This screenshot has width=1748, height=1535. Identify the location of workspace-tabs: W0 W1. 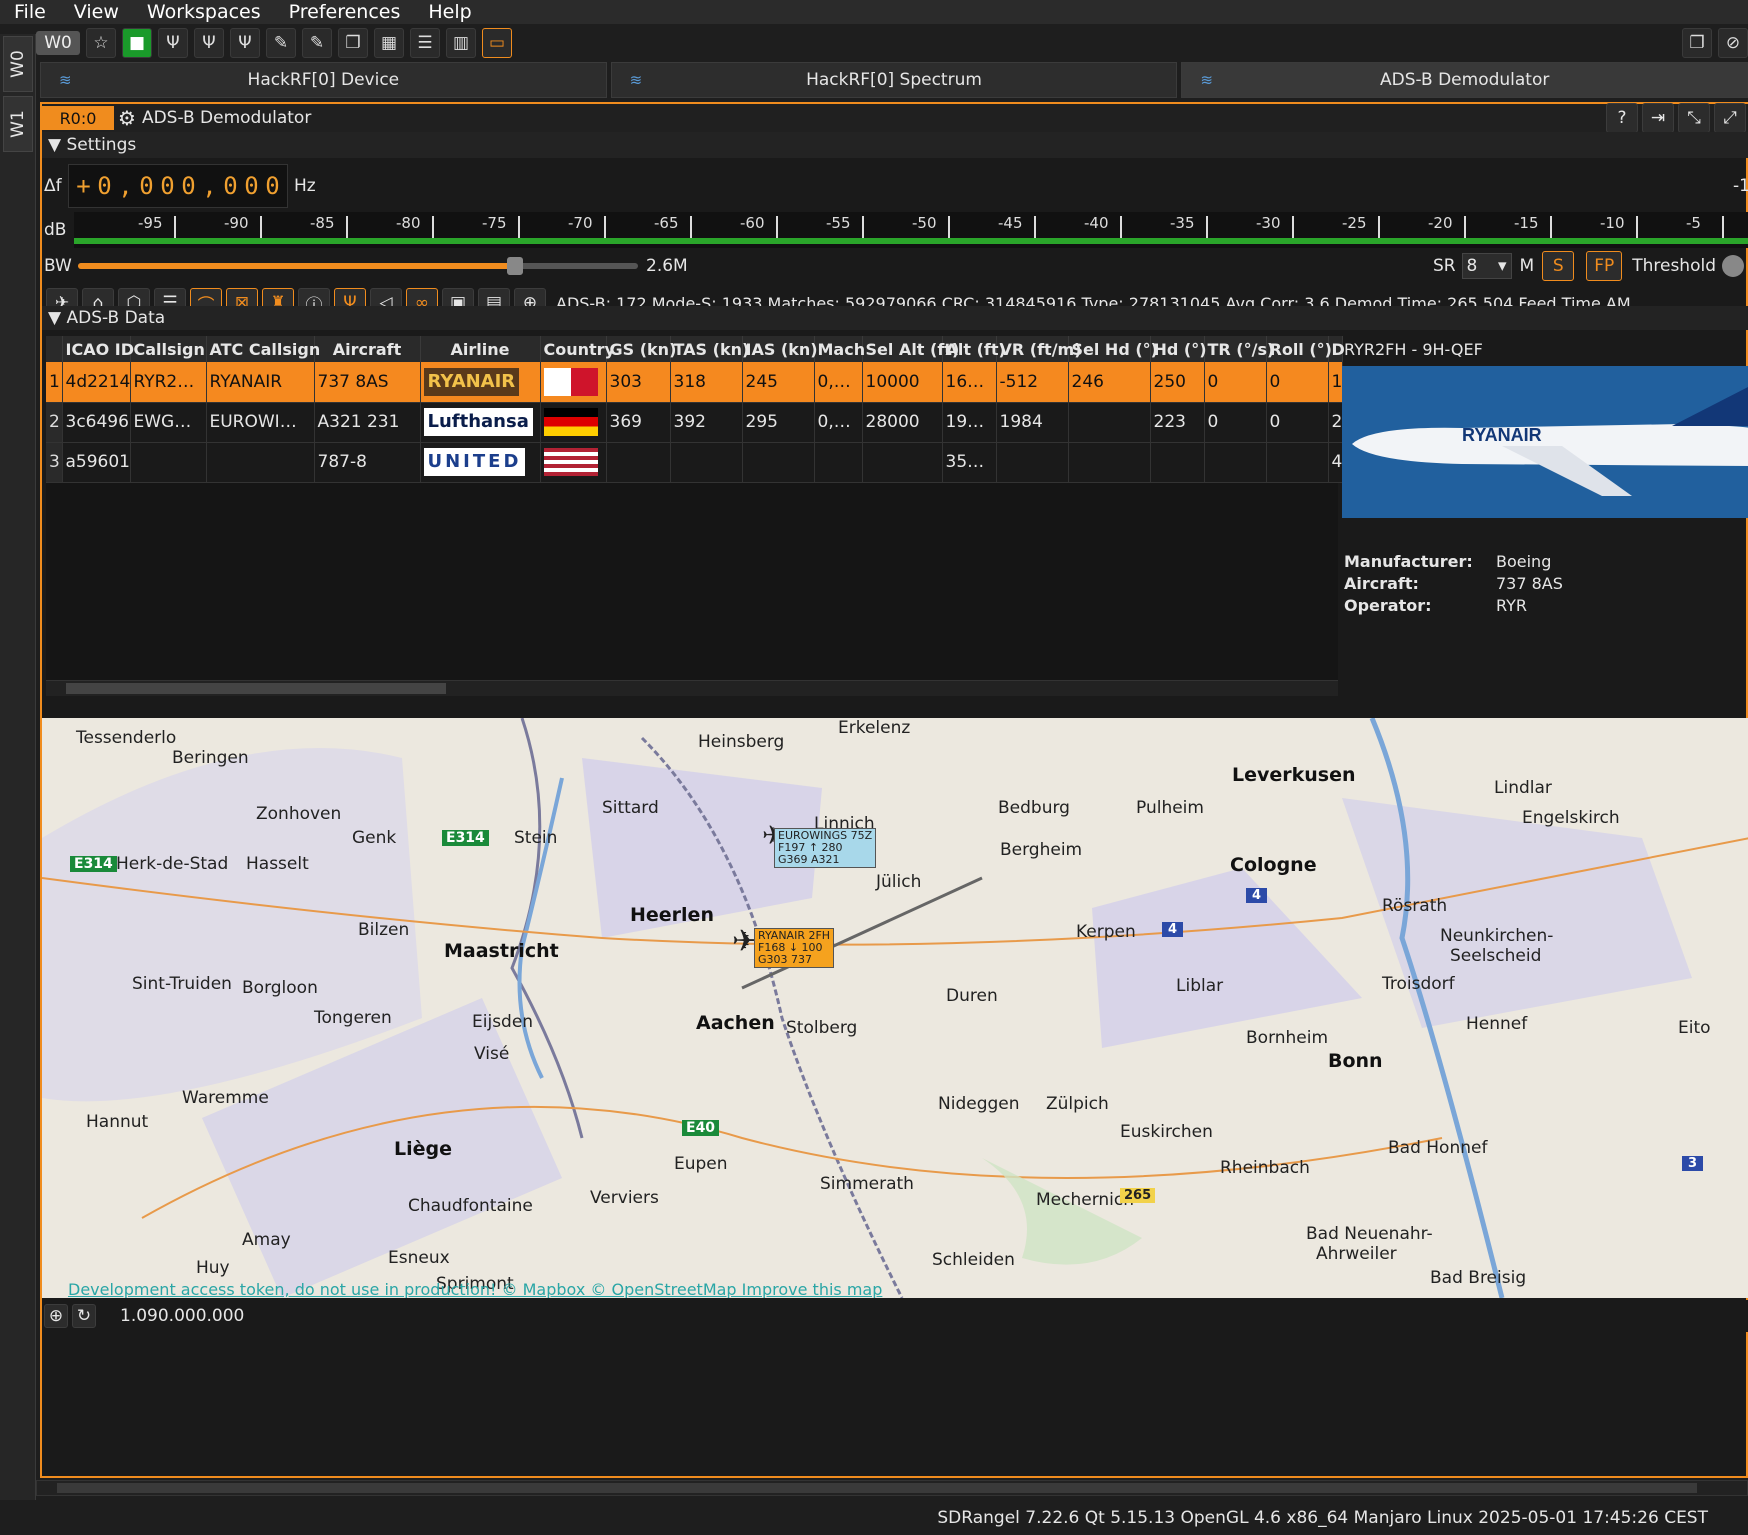
(18, 784).